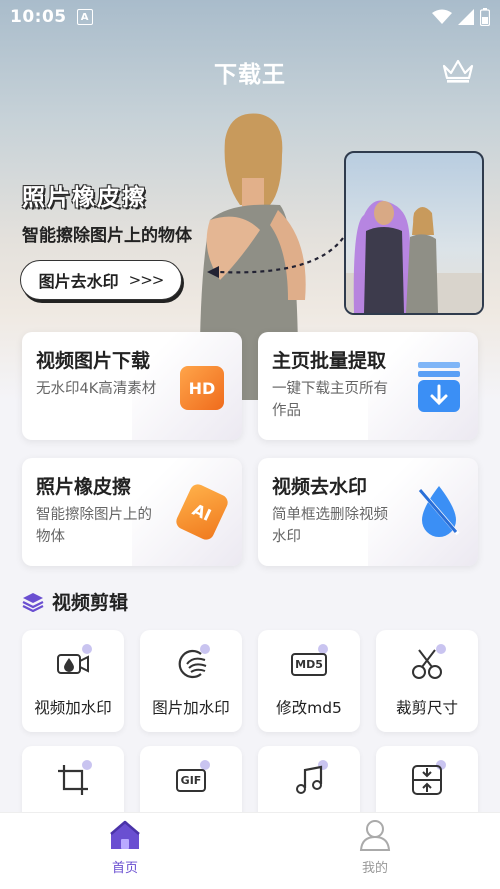 The width and height of the screenshot is (500, 889). I want to click on feature-batch-extract: 主页批量提取 一键下载主页所有作品, so click(368, 386).